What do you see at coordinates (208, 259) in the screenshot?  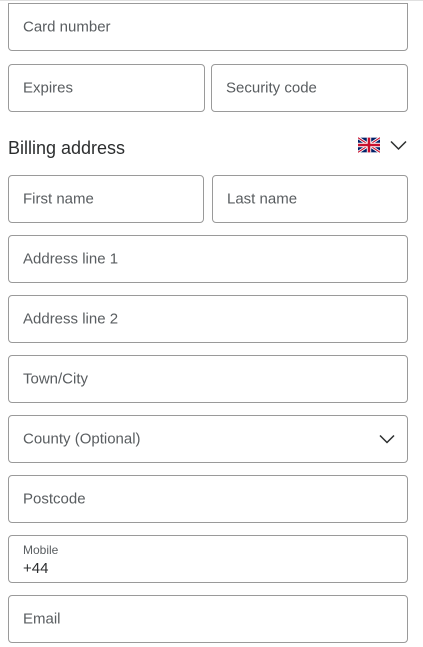 I see `address-line-1-field: Address line 1` at bounding box center [208, 259].